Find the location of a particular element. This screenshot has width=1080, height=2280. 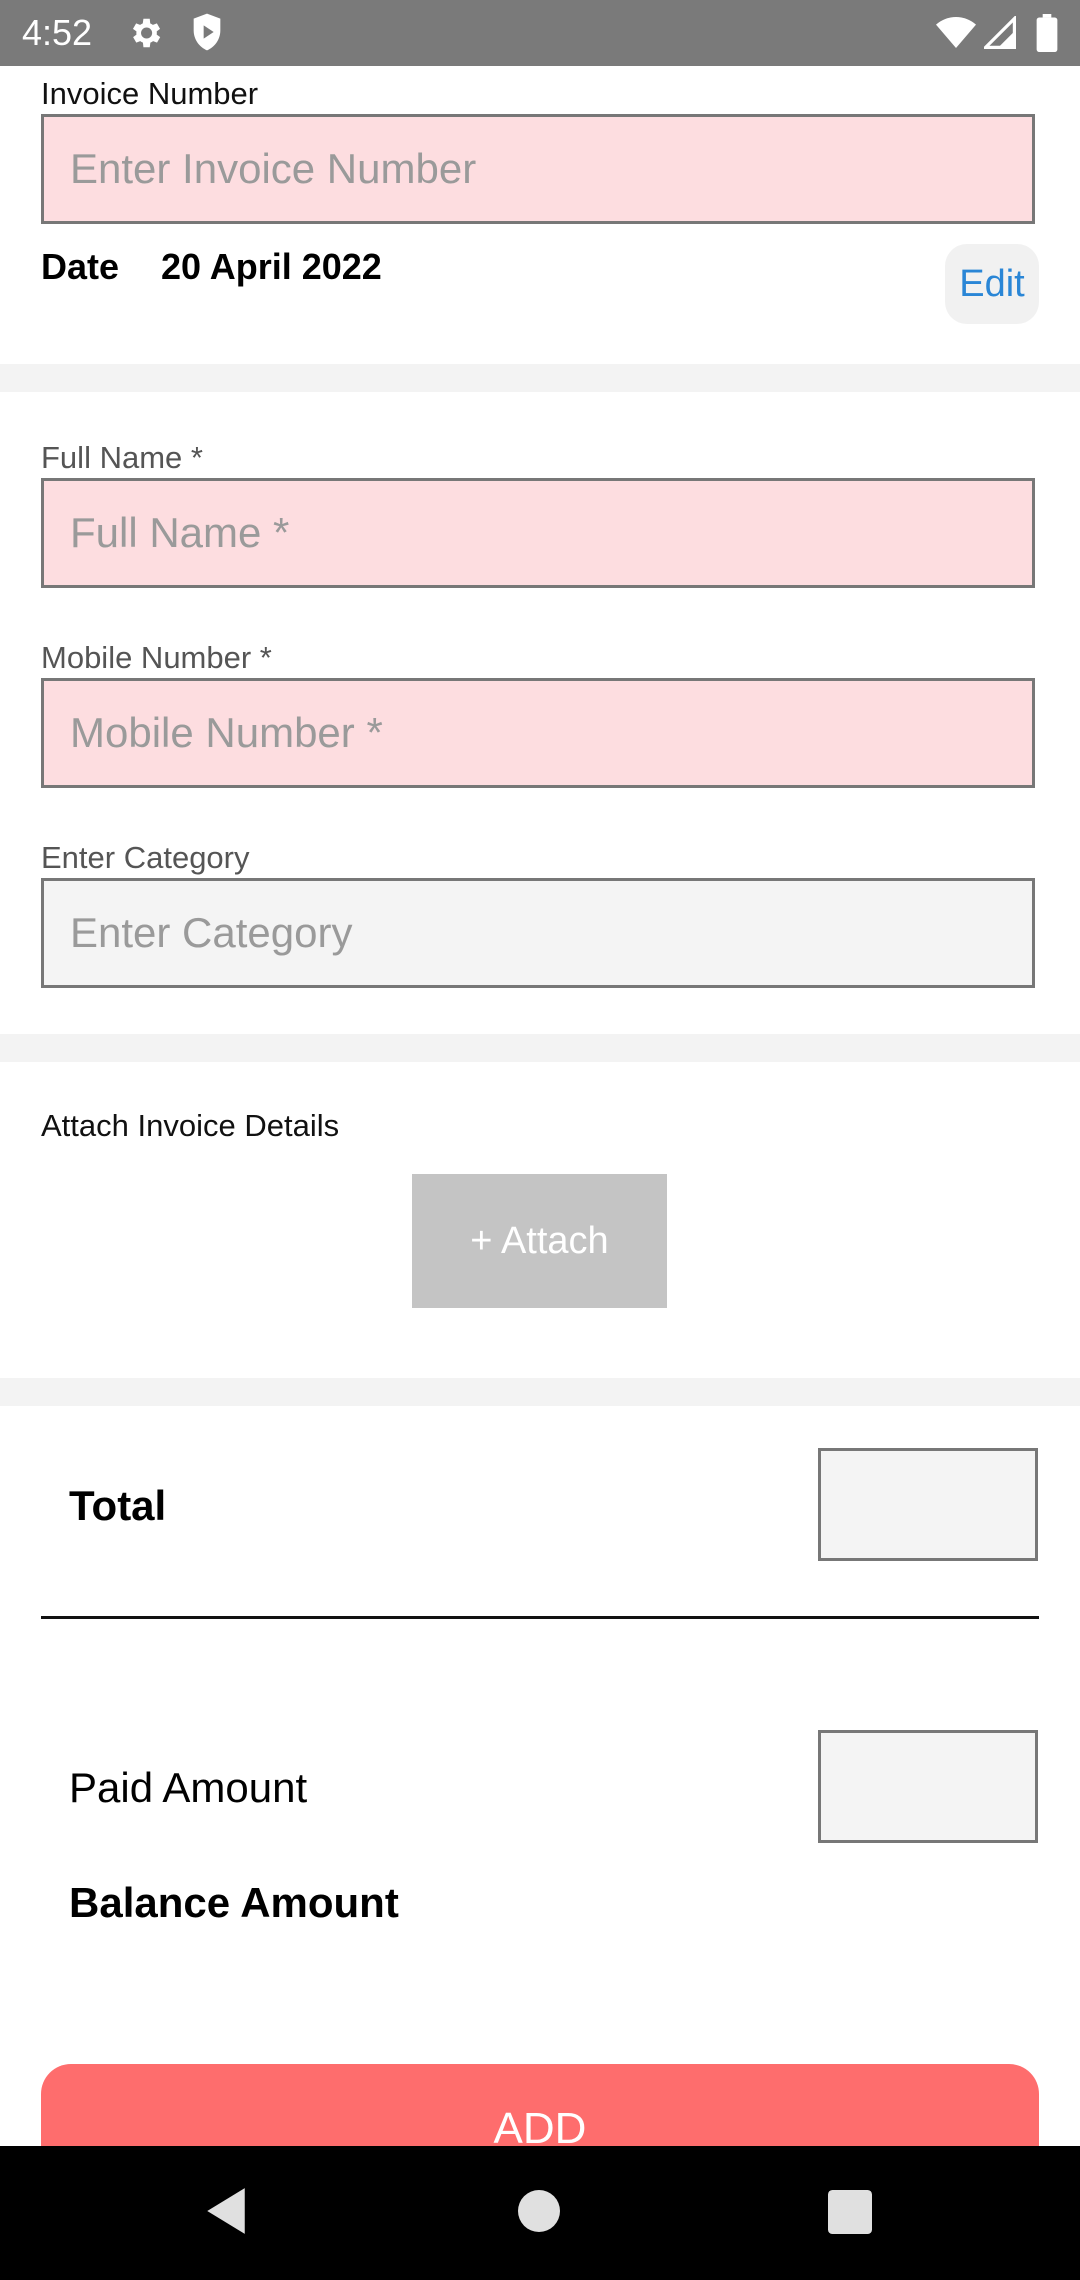

attach-button: + Attach is located at coordinates (539, 1241).